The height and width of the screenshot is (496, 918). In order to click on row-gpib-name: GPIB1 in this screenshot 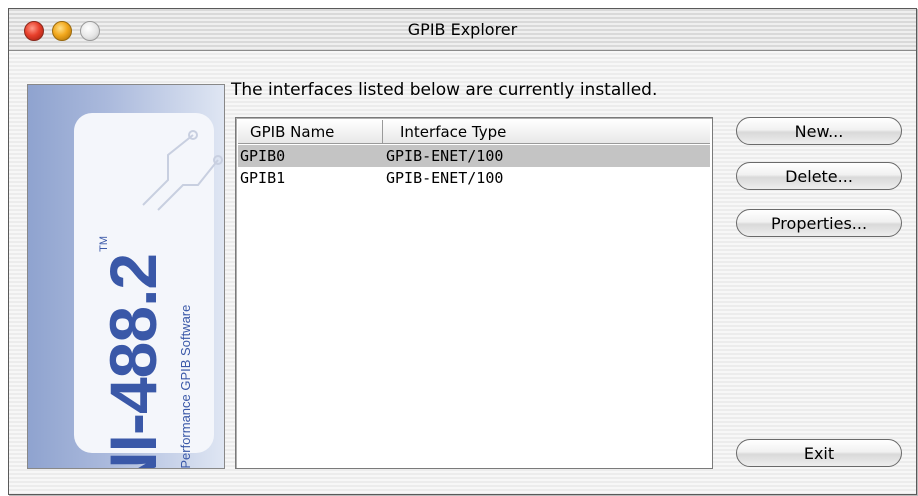, I will do `click(263, 178)`.